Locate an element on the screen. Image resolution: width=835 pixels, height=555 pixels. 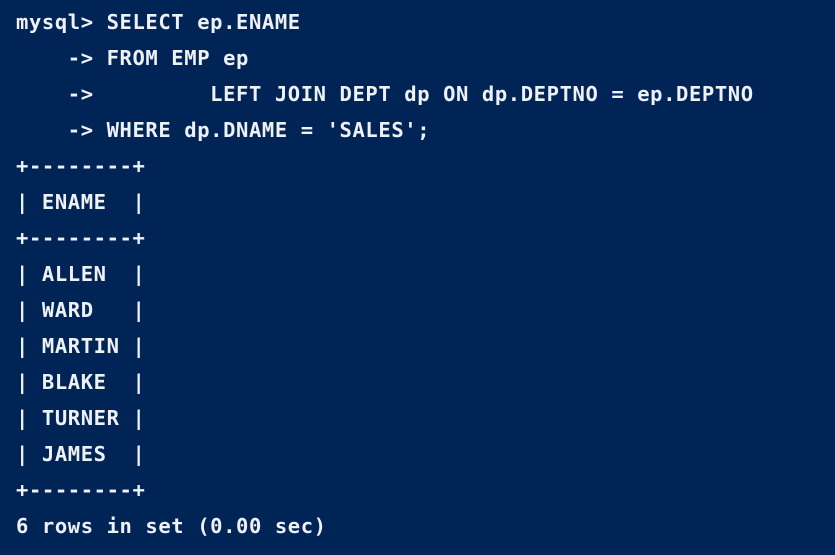
query-line-where: -> WHERE dp.DNAME = 'SALES'; is located at coordinates (223, 130).